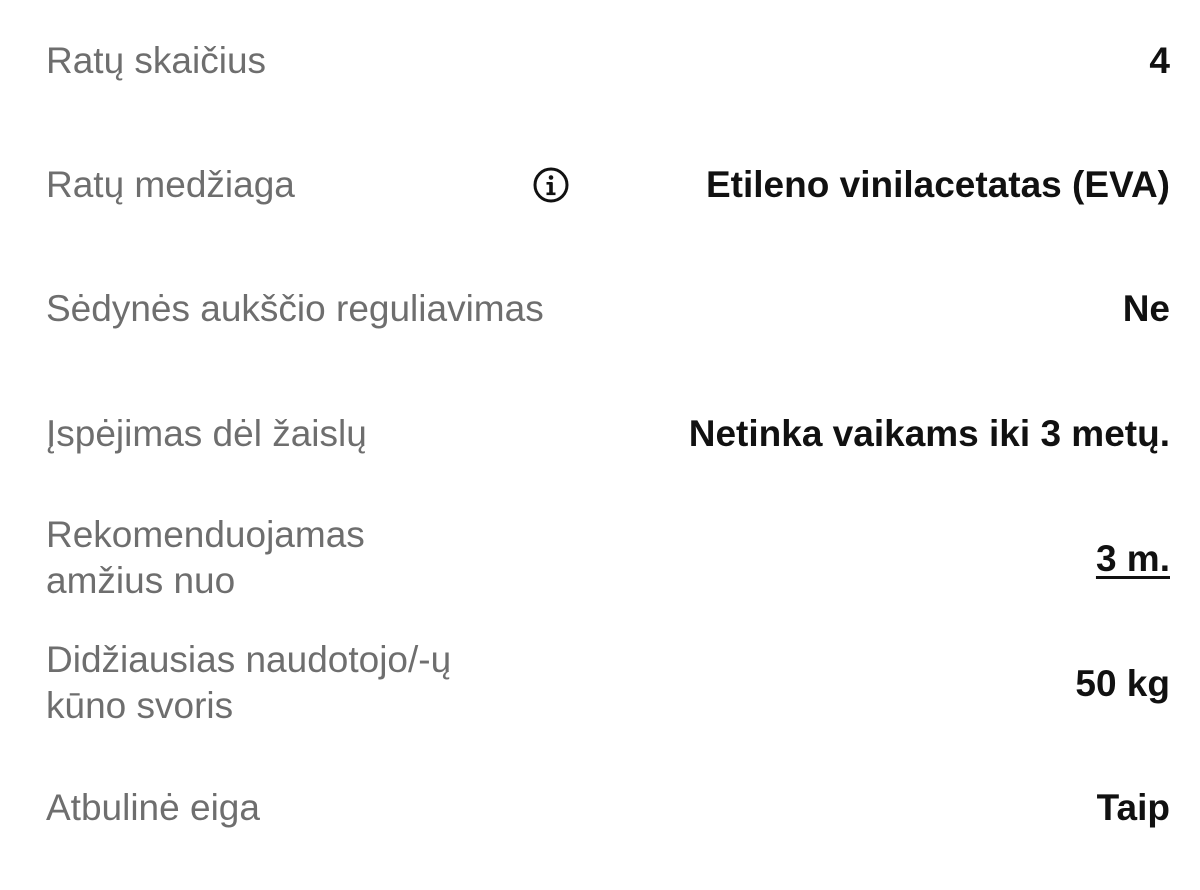 This screenshot has height=890, width=1200. What do you see at coordinates (1122, 683) in the screenshot?
I see `spec-value: 50 kg` at bounding box center [1122, 683].